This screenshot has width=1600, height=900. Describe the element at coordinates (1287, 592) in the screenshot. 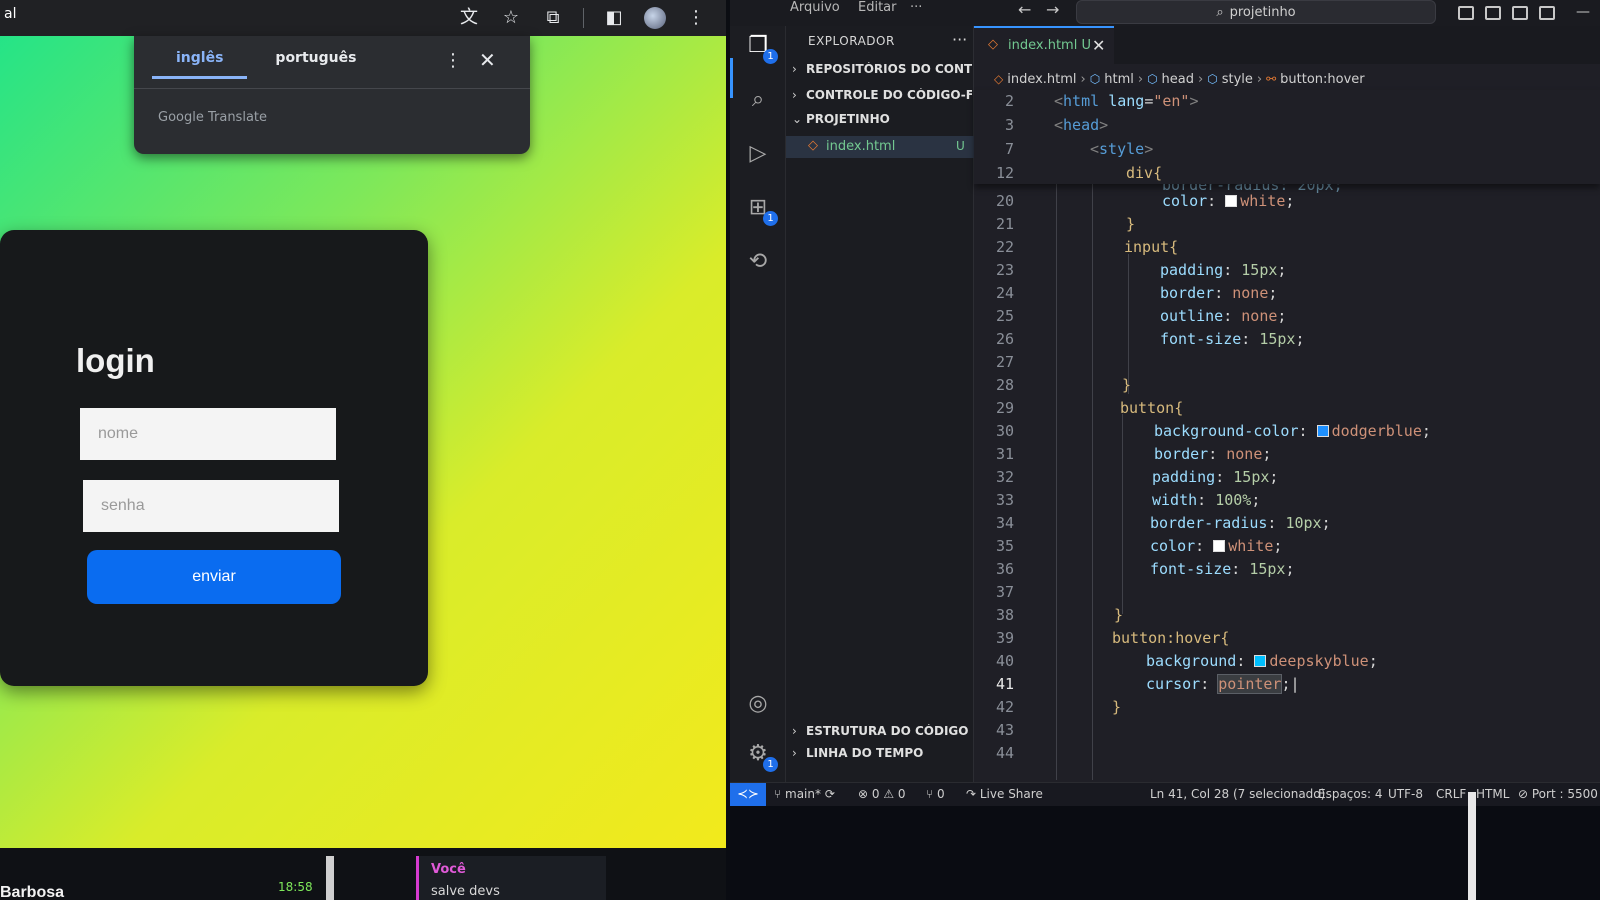

I see `code-line: 37` at that location.